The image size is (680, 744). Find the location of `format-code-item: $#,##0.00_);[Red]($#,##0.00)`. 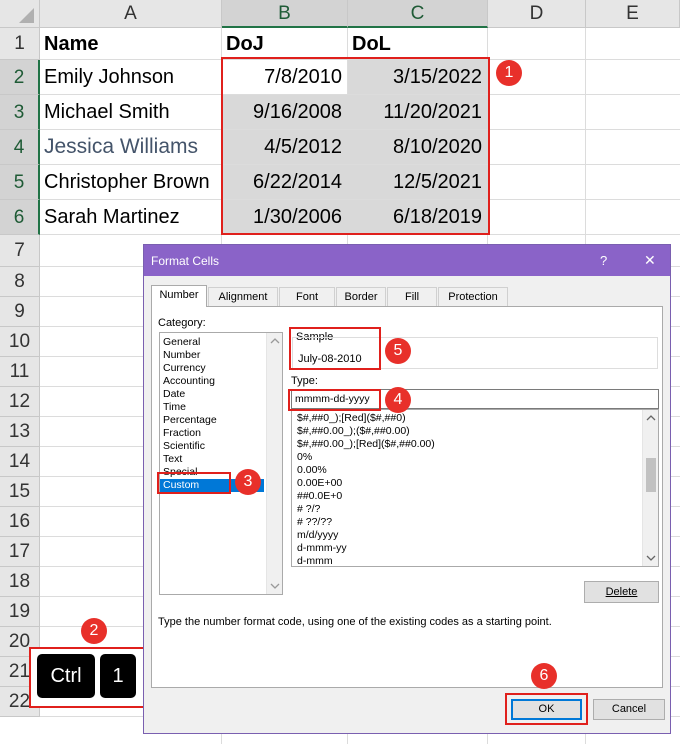

format-code-item: $#,##0.00_);[Red]($#,##0.00) is located at coordinates (466, 444).